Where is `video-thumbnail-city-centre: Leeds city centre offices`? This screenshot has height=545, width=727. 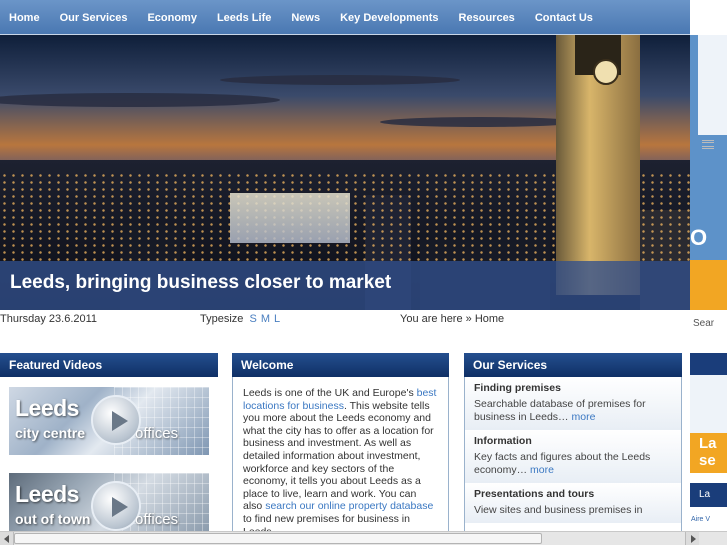 video-thumbnail-city-centre: Leeds city centre offices is located at coordinates (109, 421).